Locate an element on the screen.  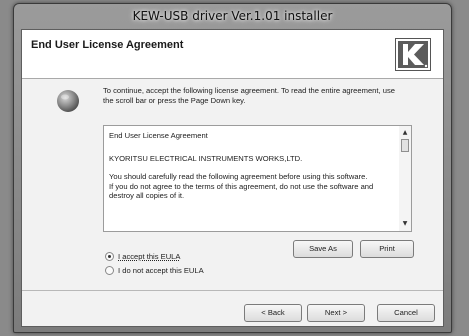
next-button: Next > is located at coordinates (336, 313).